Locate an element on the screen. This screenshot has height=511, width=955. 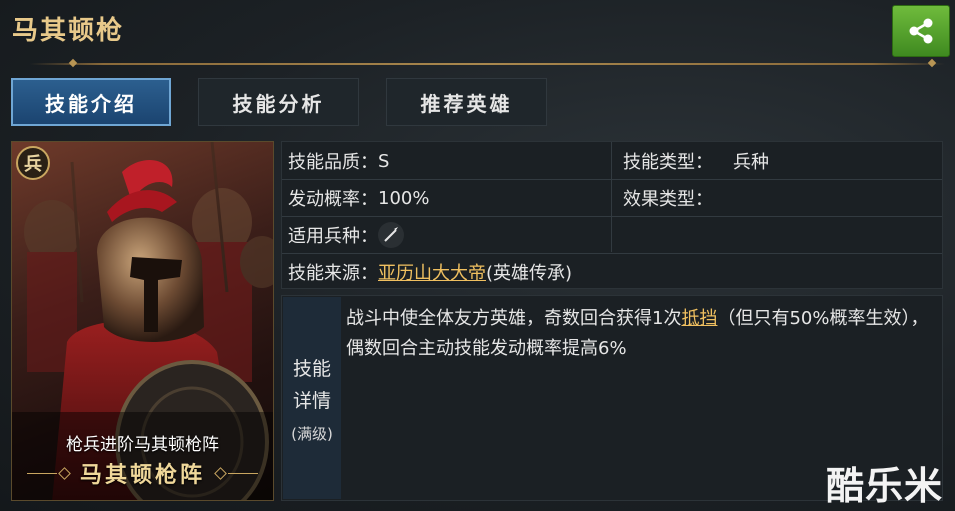
block-keyword-link: 抵挡 is located at coordinates (699, 318).